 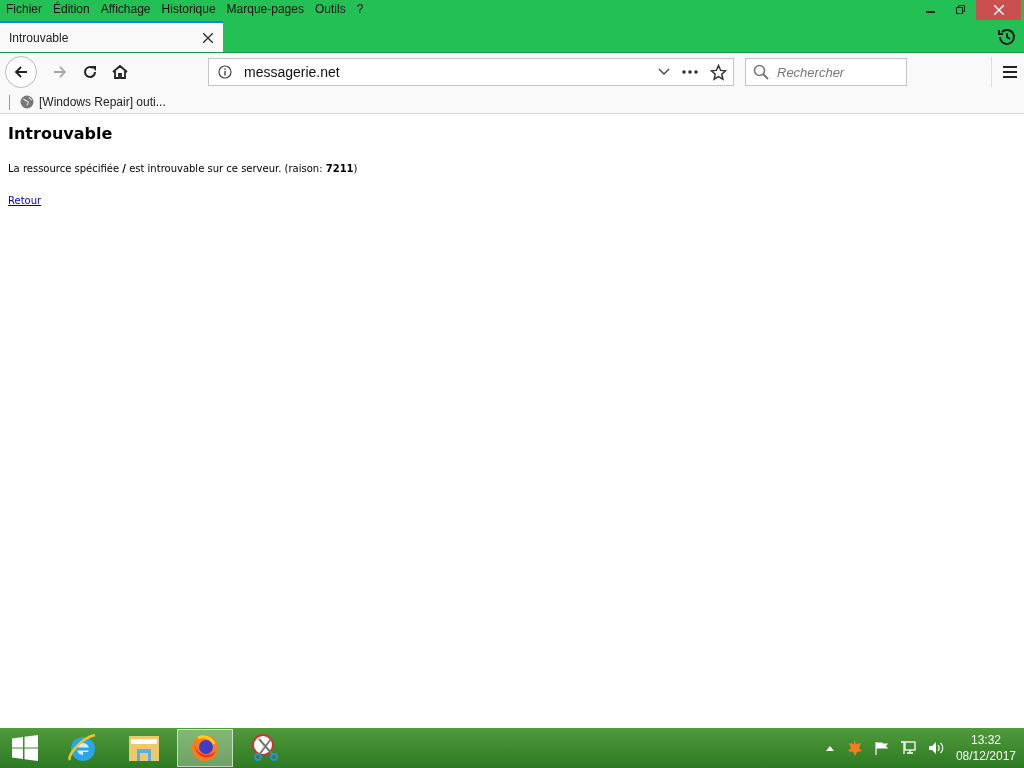 What do you see at coordinates (25, 748) in the screenshot?
I see `windows-logo-icon` at bounding box center [25, 748].